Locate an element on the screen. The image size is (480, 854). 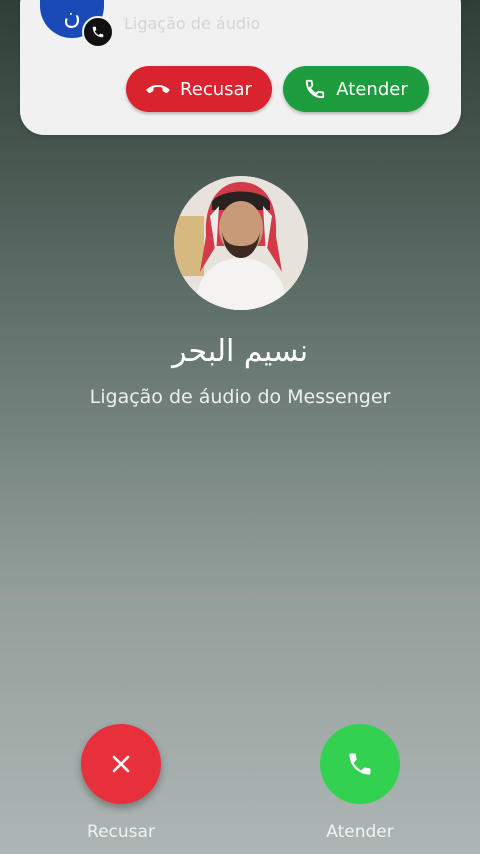
caller-name: نسيم البحر is located at coordinates (240, 351).